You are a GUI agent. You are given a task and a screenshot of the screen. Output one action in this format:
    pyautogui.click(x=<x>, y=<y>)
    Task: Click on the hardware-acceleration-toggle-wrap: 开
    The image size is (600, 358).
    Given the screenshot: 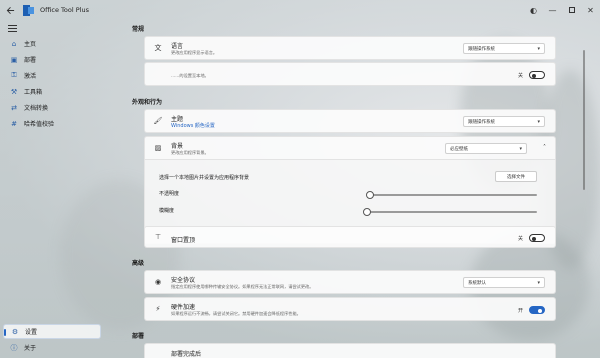 What is the action you would take?
    pyautogui.click(x=531, y=310)
    